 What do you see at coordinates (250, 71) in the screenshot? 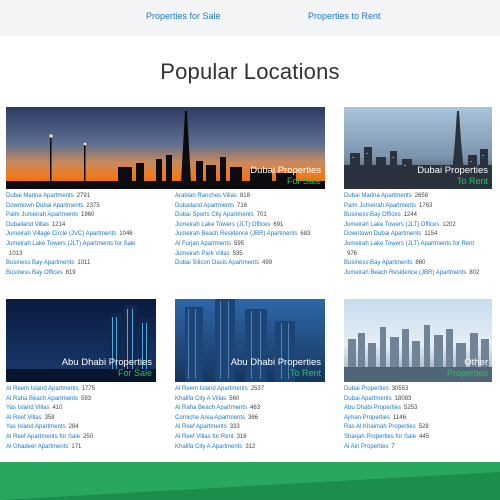
I see `page-title: Popular Locations` at bounding box center [250, 71].